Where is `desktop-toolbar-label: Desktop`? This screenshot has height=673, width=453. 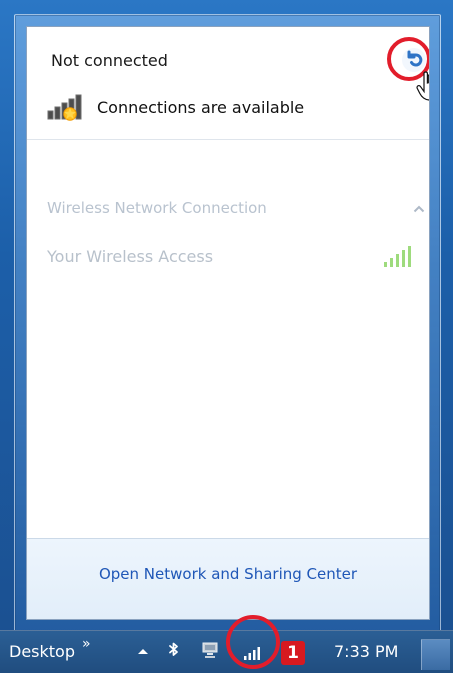
desktop-toolbar-label: Desktop is located at coordinates (42, 651).